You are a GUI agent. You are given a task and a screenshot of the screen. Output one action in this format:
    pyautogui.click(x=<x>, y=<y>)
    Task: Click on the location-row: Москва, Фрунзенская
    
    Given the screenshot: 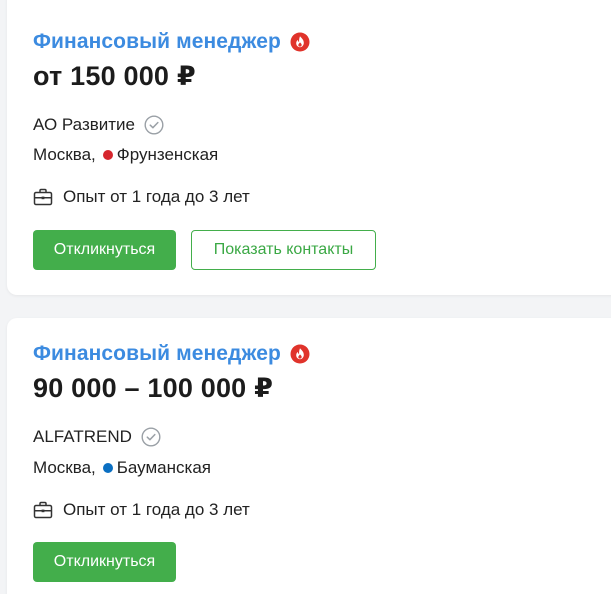 What is the action you would take?
    pyautogui.click(x=125, y=155)
    